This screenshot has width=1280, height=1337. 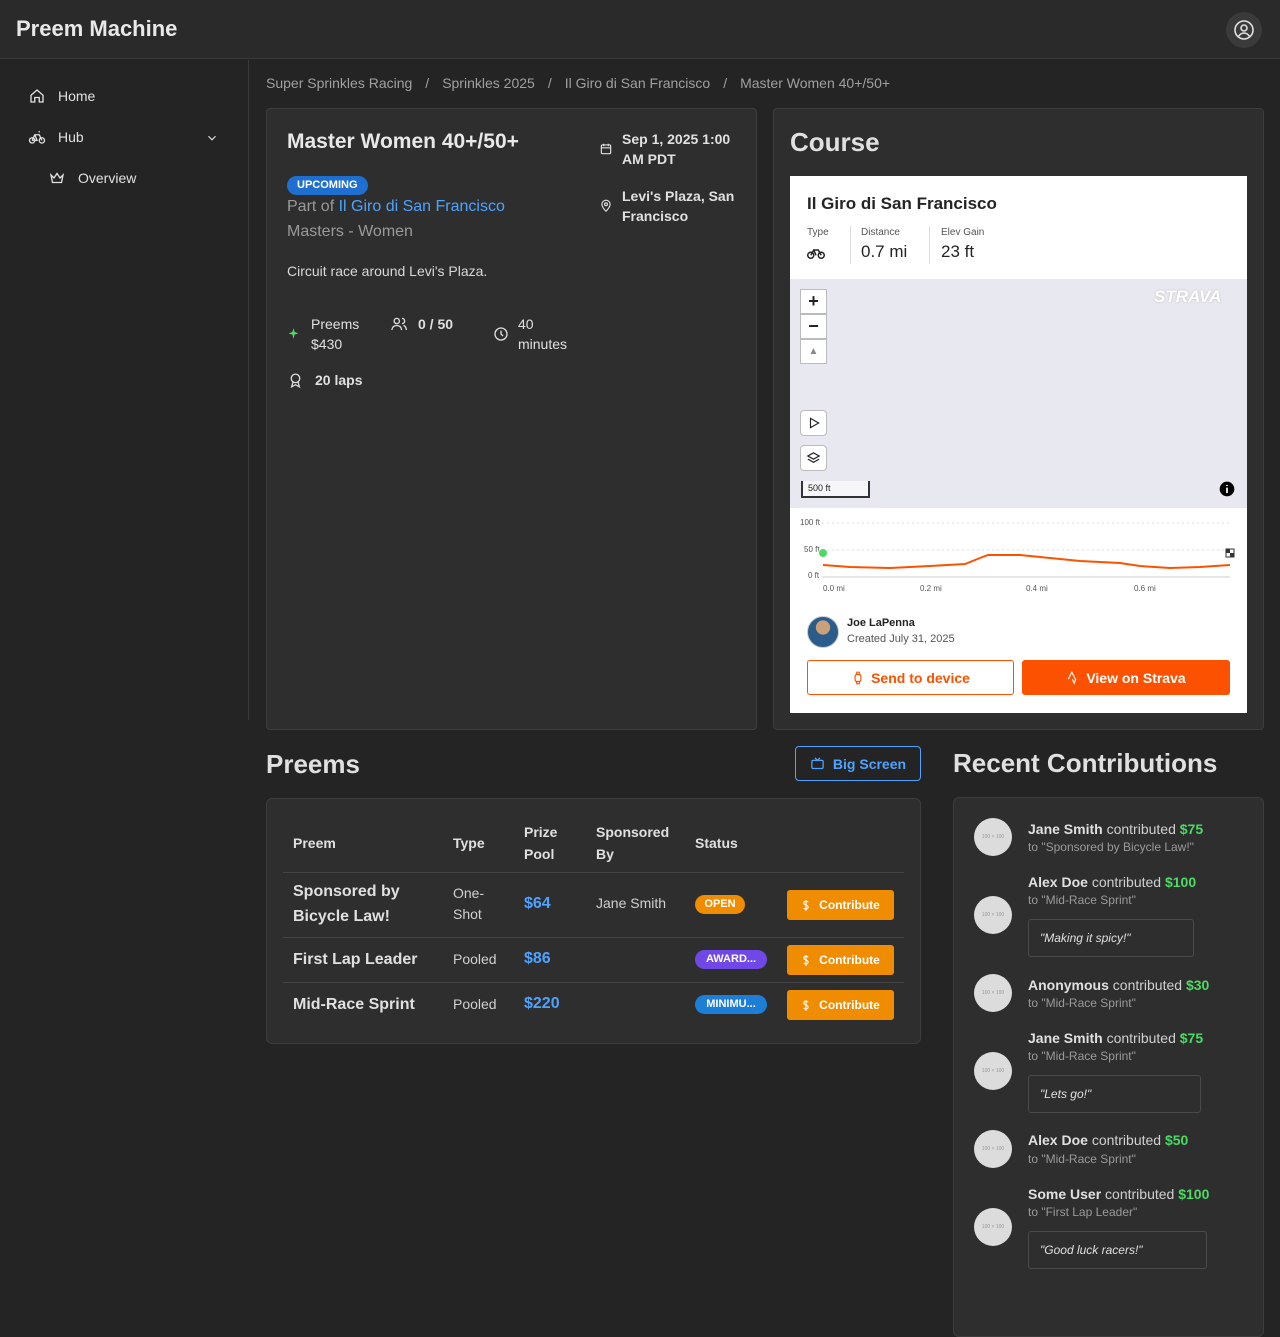 What do you see at coordinates (813, 326) in the screenshot?
I see `zoom-out-button: −` at bounding box center [813, 326].